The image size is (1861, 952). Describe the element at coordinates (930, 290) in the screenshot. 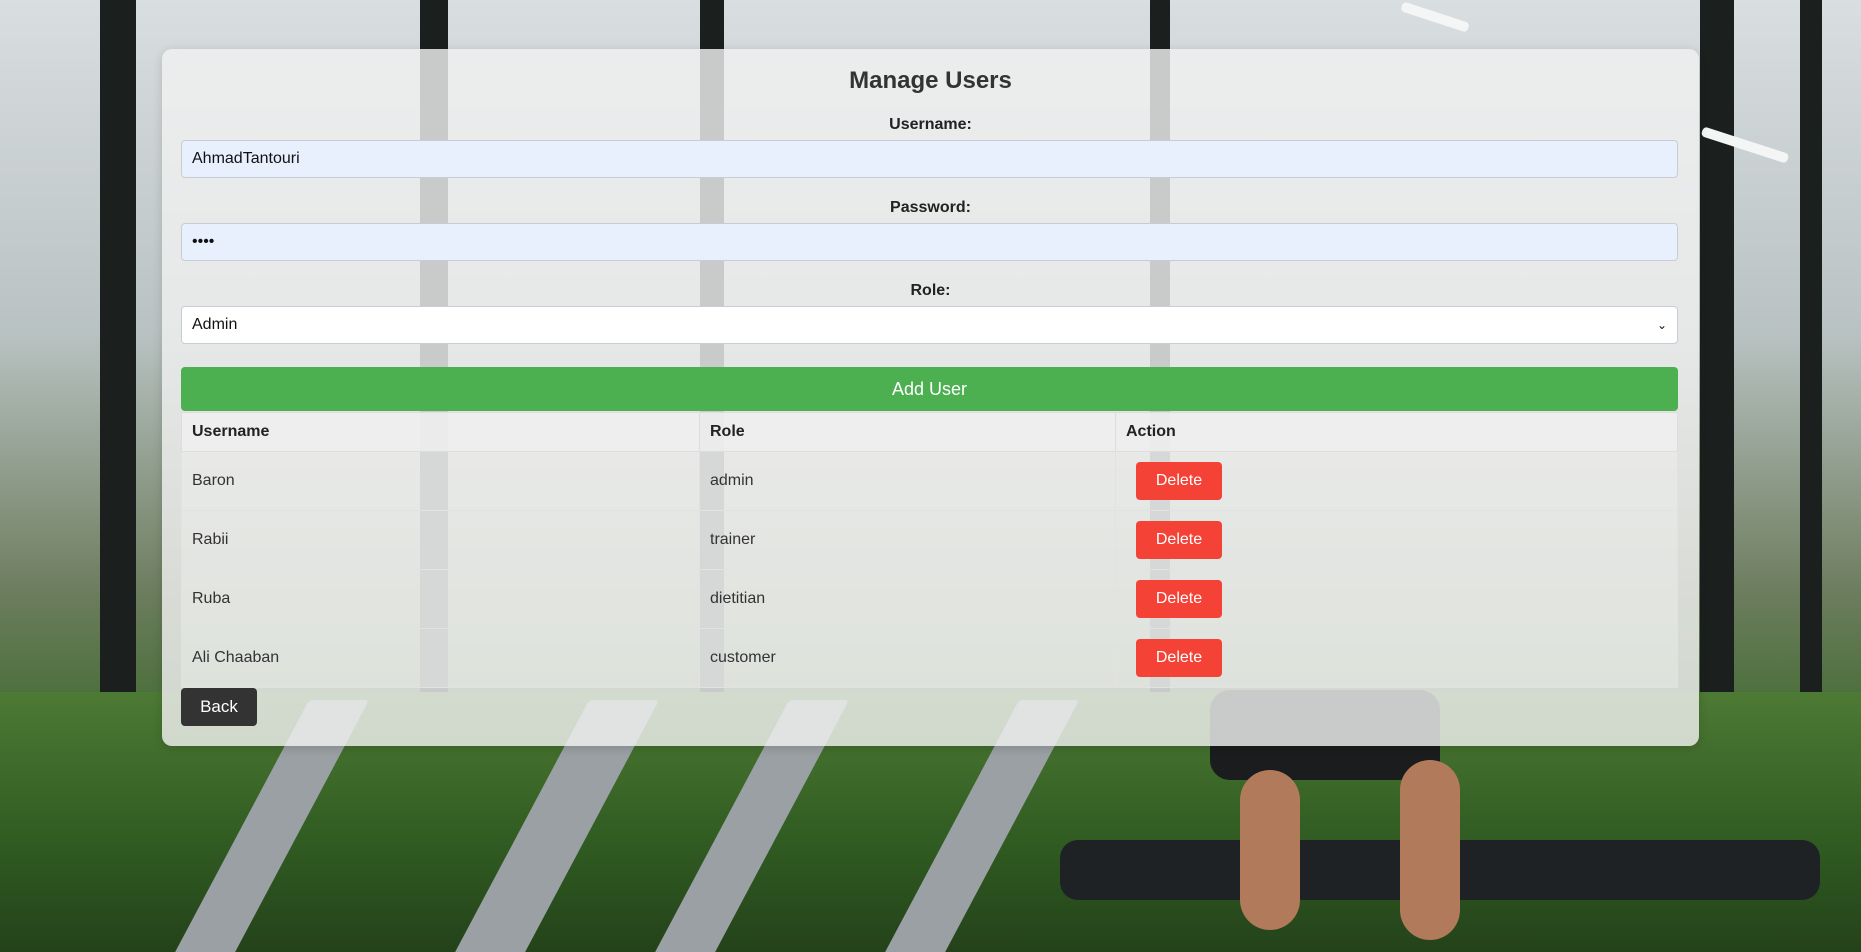

I see `role-label: Role:` at that location.